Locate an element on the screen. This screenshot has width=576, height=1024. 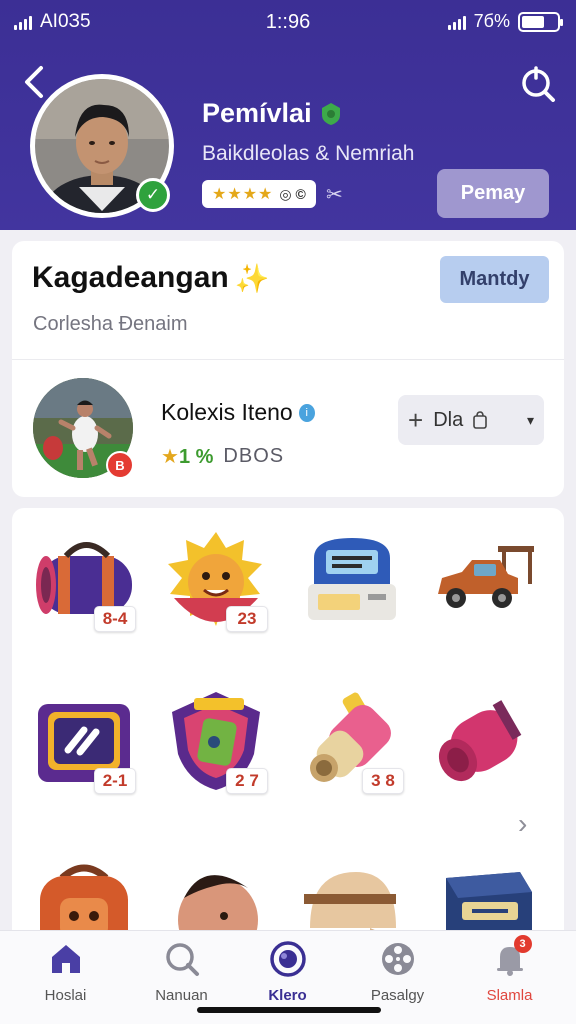
add-dropdown: + Dla ▾ is located at coordinates (471, 420).